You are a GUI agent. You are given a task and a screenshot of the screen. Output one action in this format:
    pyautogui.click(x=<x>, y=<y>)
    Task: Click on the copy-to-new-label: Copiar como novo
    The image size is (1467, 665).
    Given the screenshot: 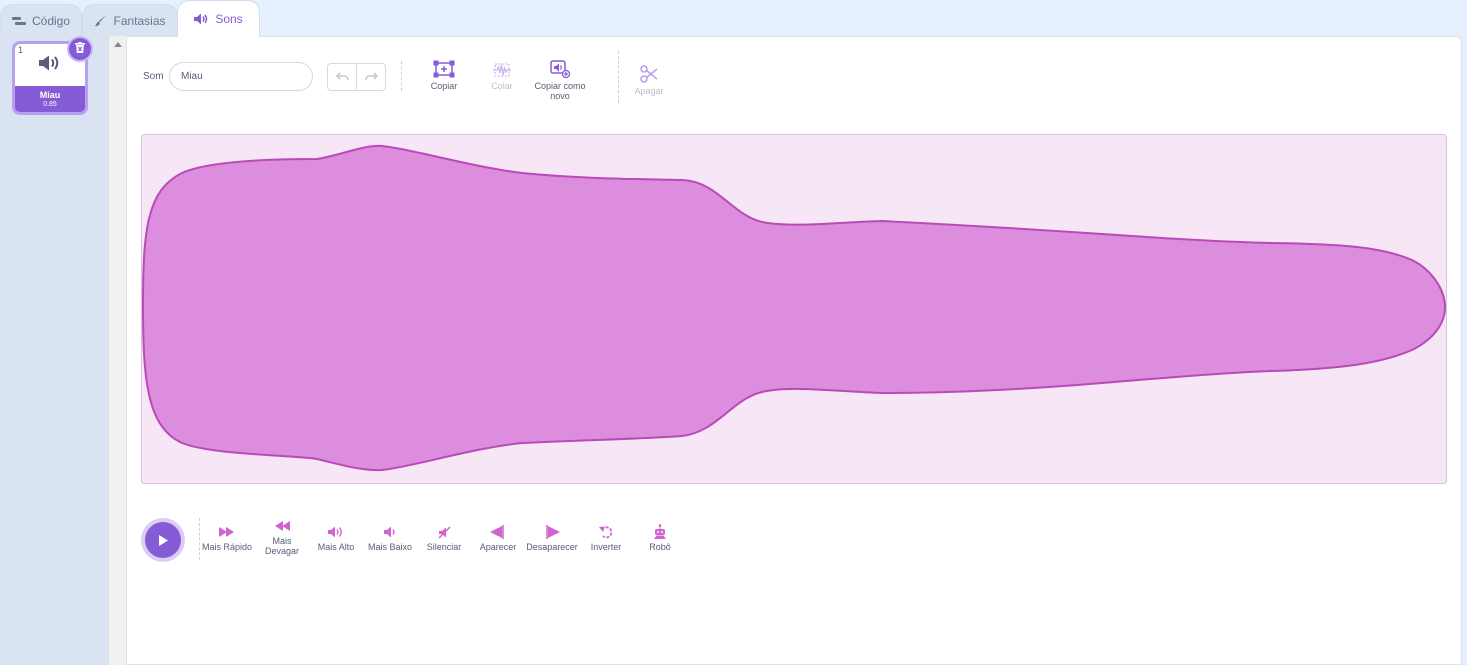 What is the action you would take?
    pyautogui.click(x=560, y=91)
    